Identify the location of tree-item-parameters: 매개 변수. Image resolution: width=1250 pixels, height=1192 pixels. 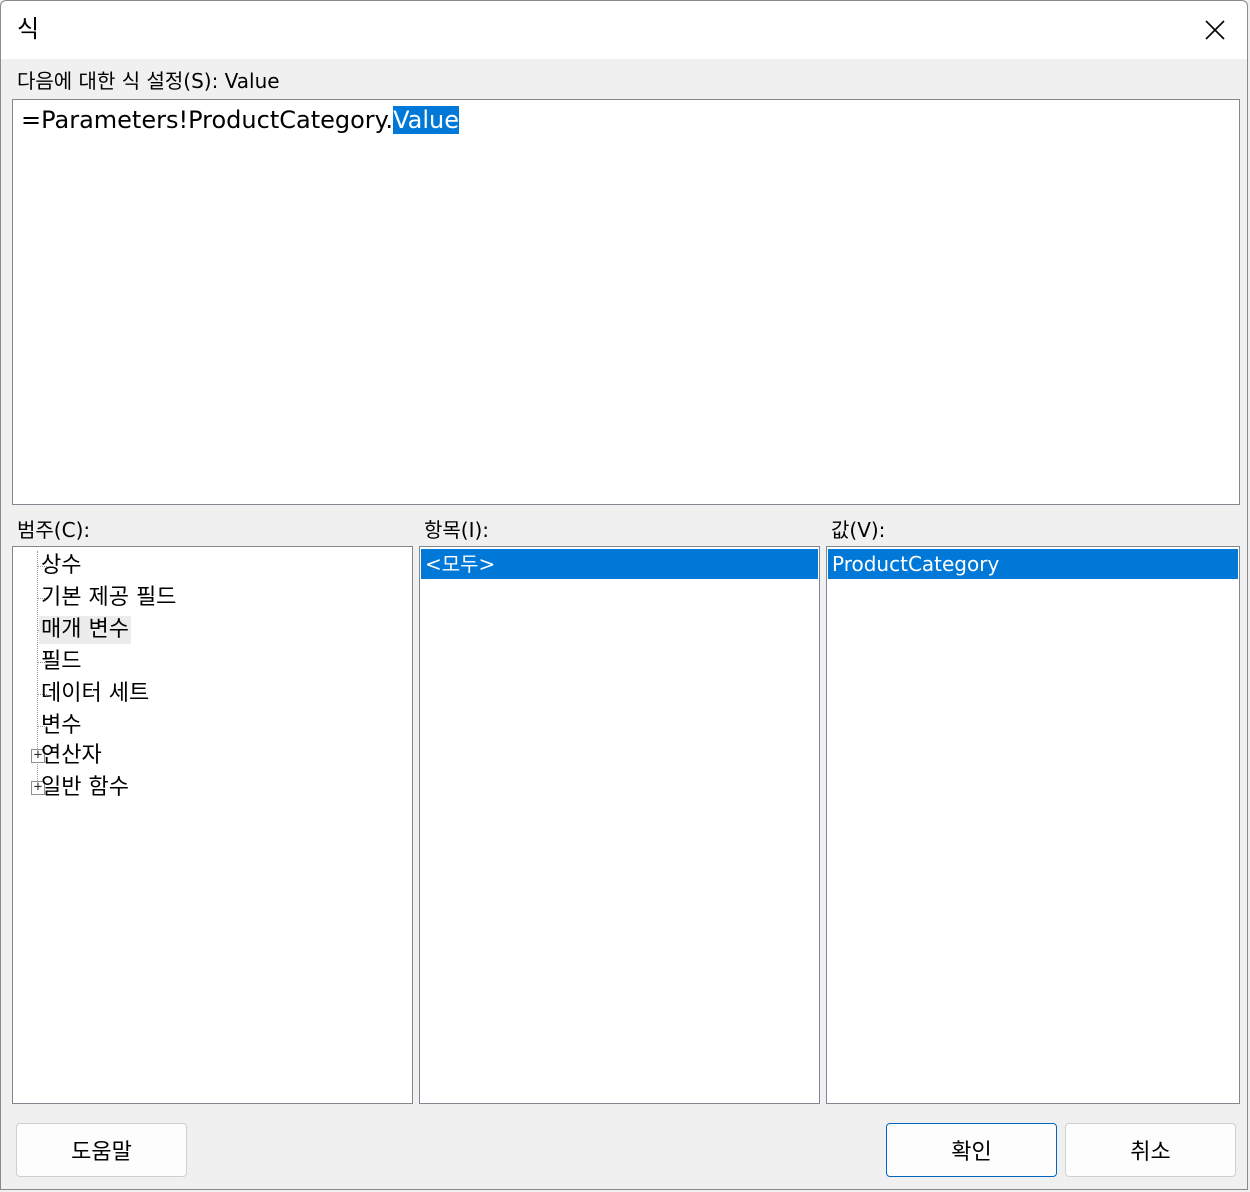
(85, 630).